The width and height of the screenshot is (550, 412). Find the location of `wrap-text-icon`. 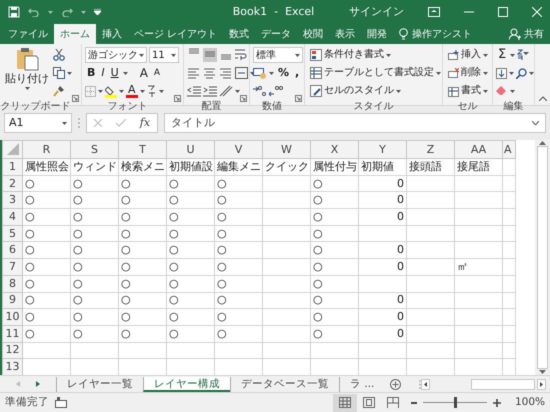

wrap-text-icon is located at coordinates (241, 55).